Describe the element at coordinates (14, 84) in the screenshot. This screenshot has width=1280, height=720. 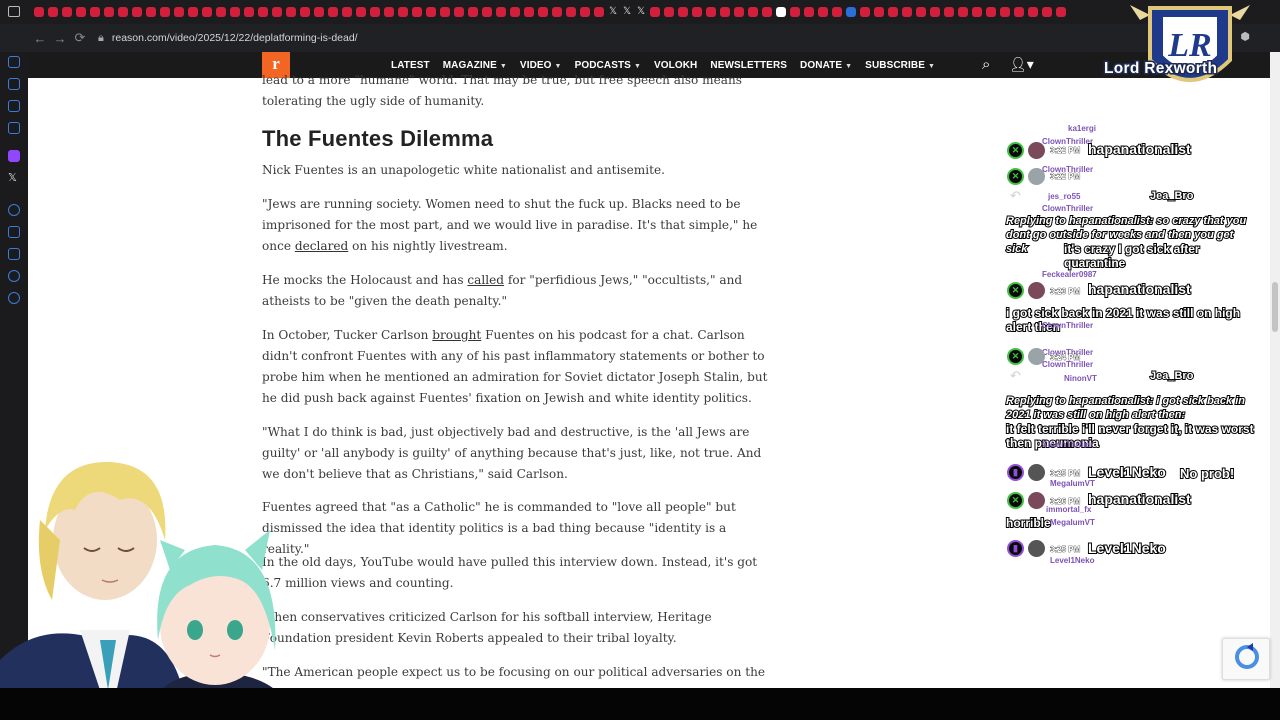
I see `sidebar-user-icon` at that location.